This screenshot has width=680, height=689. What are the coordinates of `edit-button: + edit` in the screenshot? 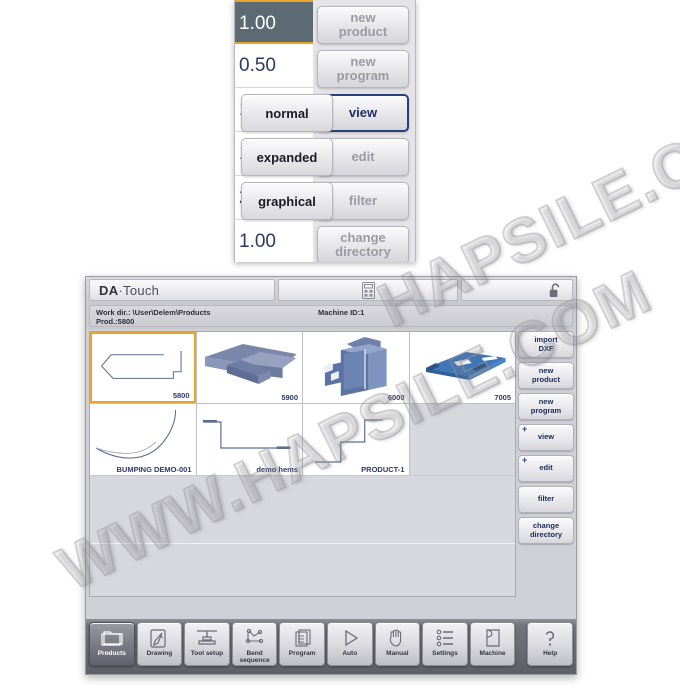 It's located at (546, 468).